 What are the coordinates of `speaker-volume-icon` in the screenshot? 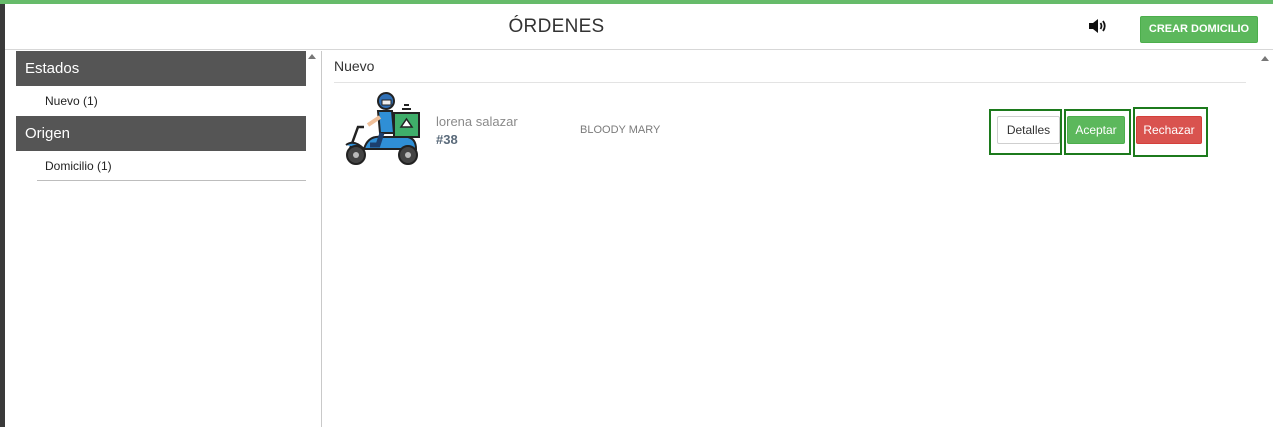 It's located at (1098, 26).